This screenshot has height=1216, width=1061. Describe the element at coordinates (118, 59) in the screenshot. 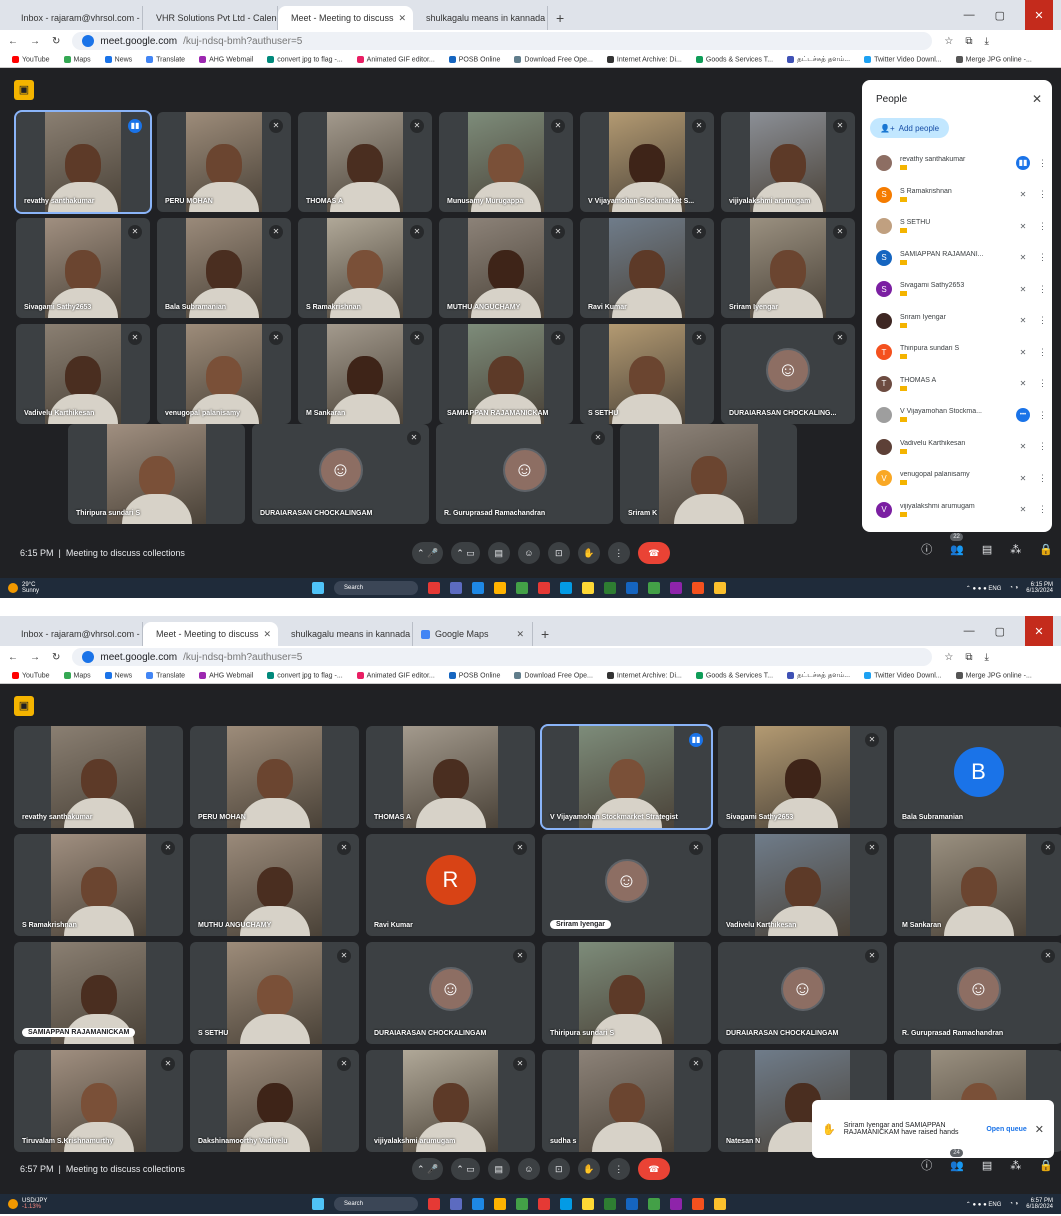

I see `bookmark-item: News` at that location.